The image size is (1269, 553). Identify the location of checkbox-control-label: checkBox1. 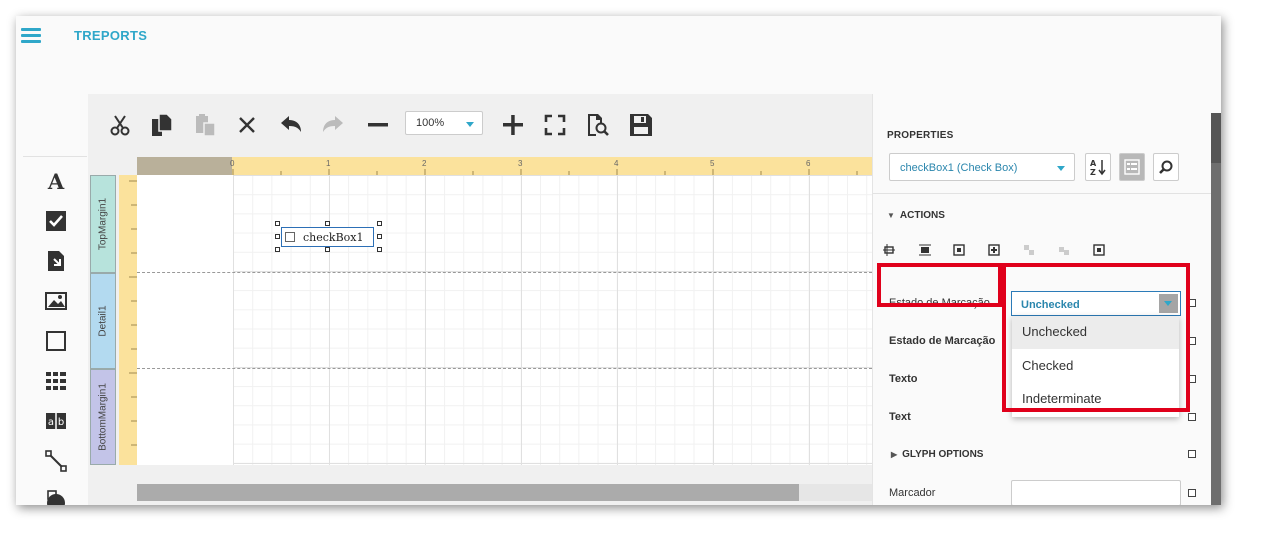
(333, 237).